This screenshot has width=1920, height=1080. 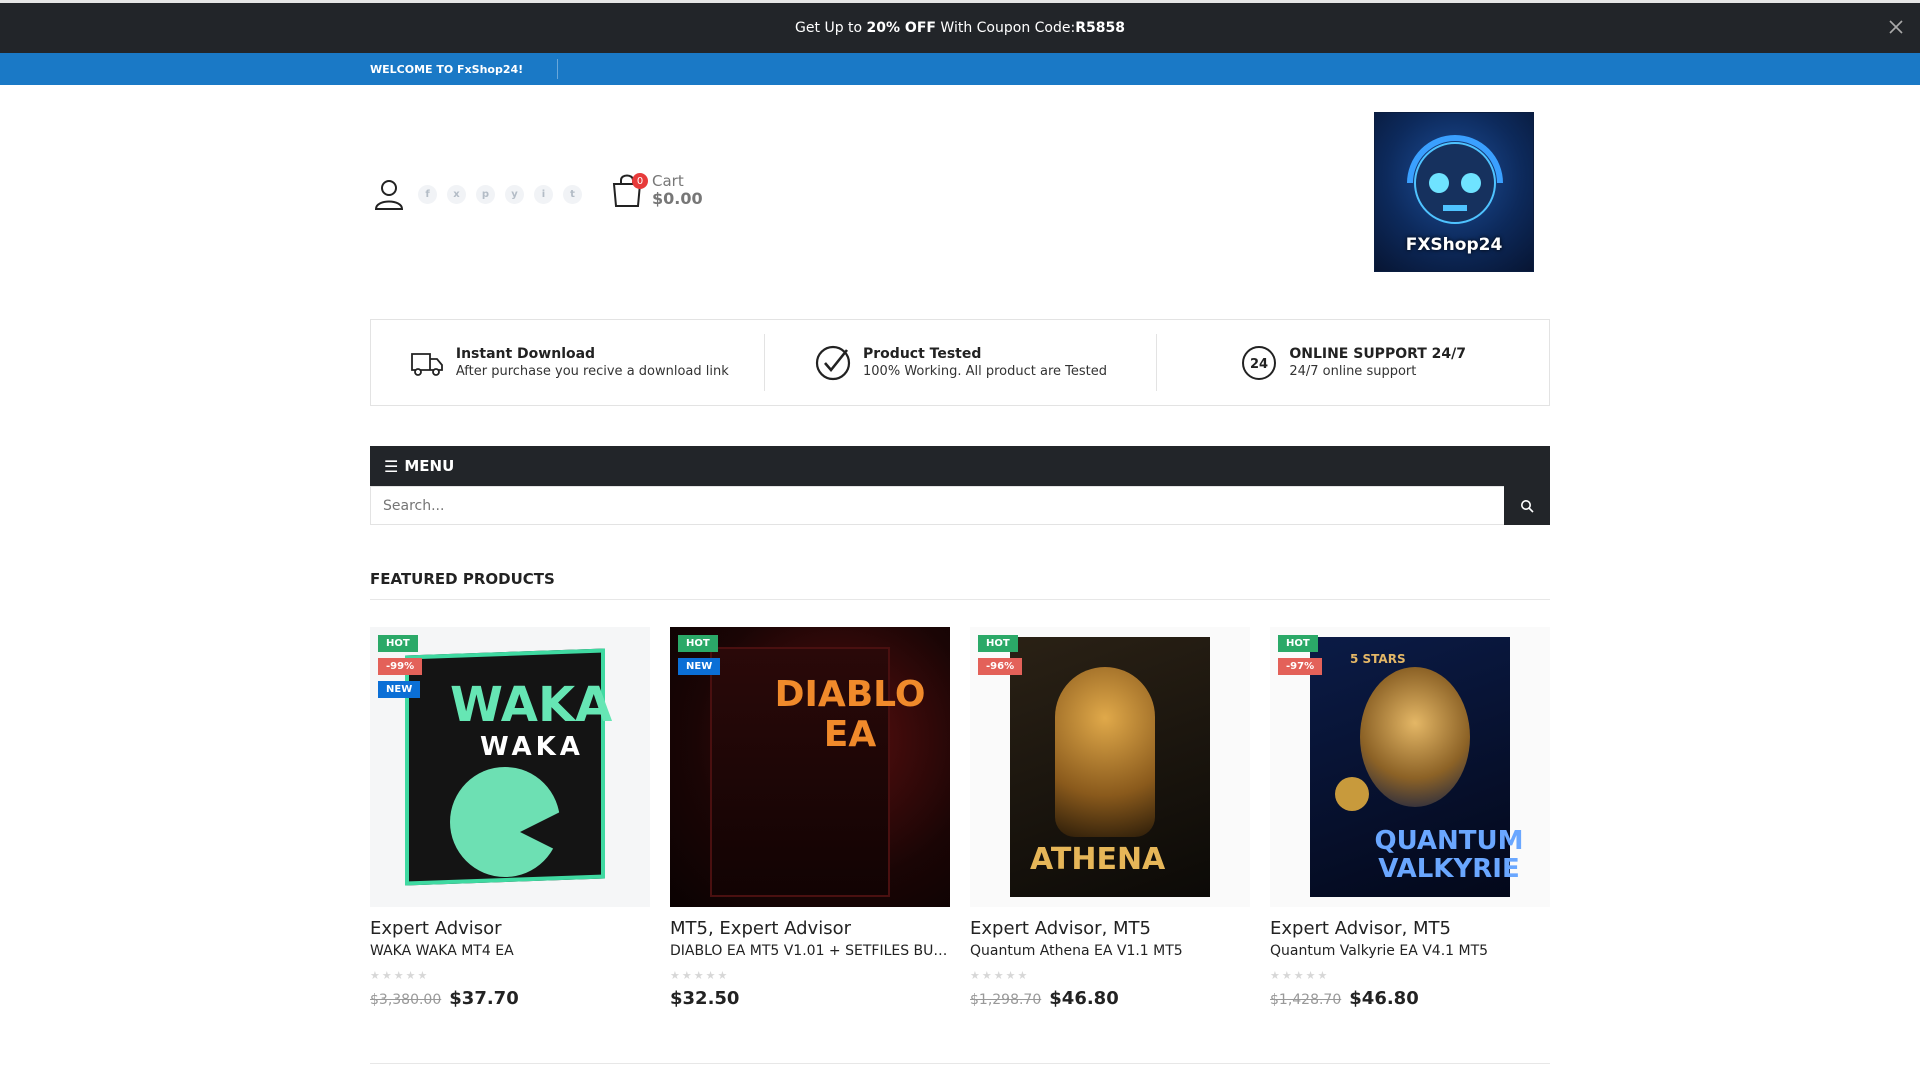 What do you see at coordinates (514, 194) in the screenshot?
I see `youtube-icon: y` at bounding box center [514, 194].